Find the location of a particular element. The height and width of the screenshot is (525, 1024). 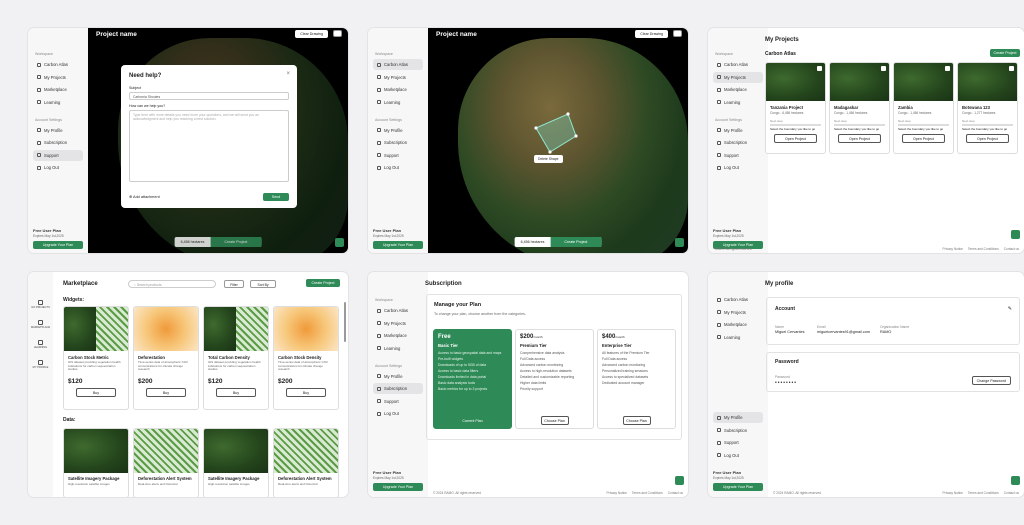

rail-item: MARKETPLACE is located at coordinates (40, 324).